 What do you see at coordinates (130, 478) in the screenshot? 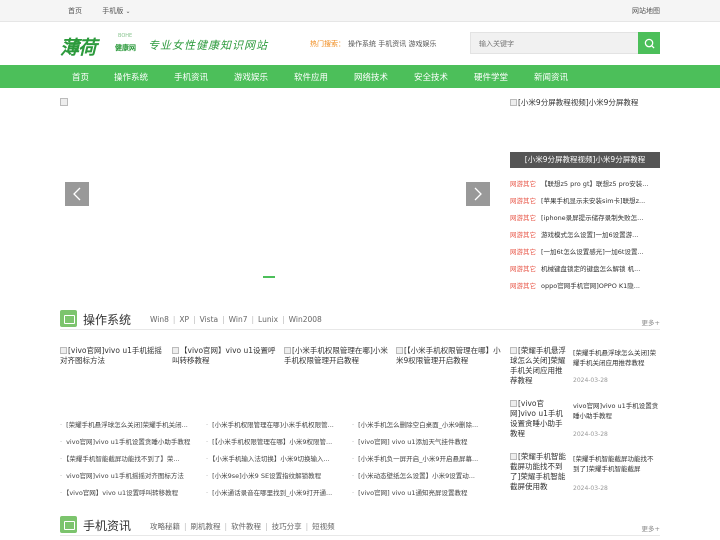
I see `list-item: vivo官网]vivo u1手机摇摇对齐图标方法` at bounding box center [130, 478].